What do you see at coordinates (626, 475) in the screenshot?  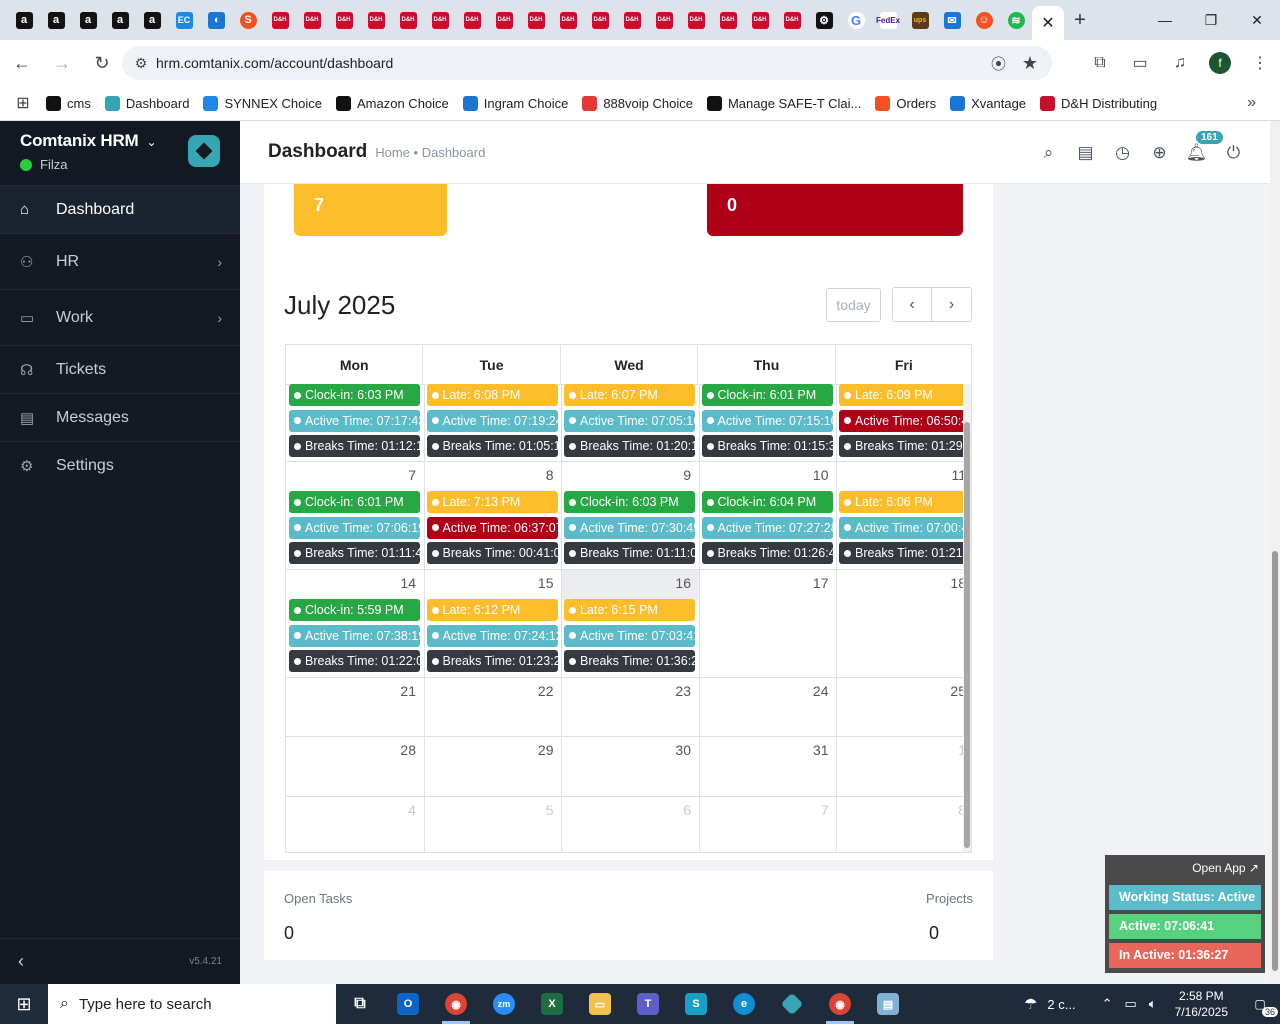 I see `day-number: 9` at bounding box center [626, 475].